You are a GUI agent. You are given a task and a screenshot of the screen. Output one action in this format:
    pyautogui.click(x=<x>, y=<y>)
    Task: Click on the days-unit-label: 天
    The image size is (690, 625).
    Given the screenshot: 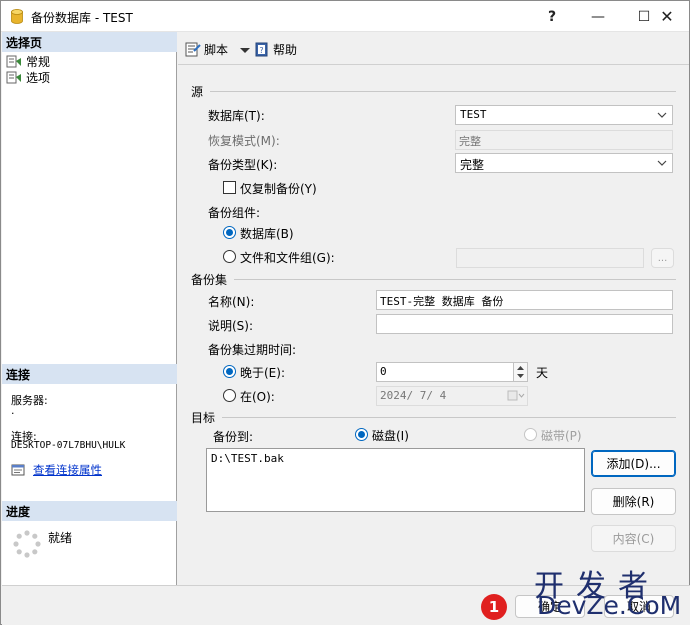 What is the action you would take?
    pyautogui.click(x=542, y=373)
    